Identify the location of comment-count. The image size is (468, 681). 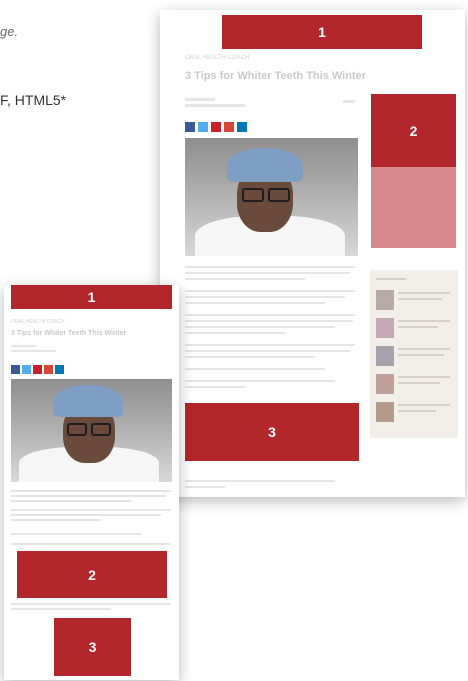
(349, 101).